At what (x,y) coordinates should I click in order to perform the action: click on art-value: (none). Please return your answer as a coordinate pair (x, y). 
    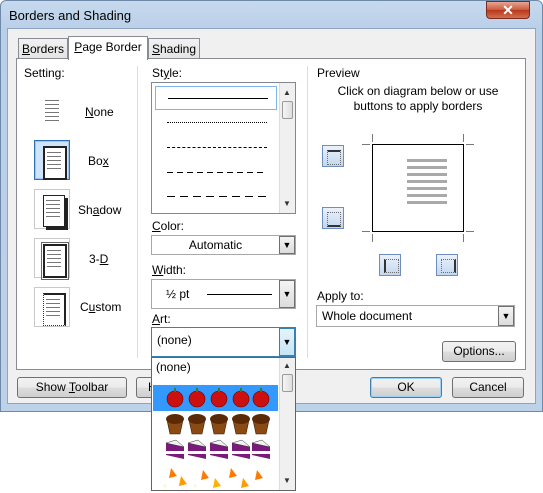
    Looking at the image, I should click on (174, 340).